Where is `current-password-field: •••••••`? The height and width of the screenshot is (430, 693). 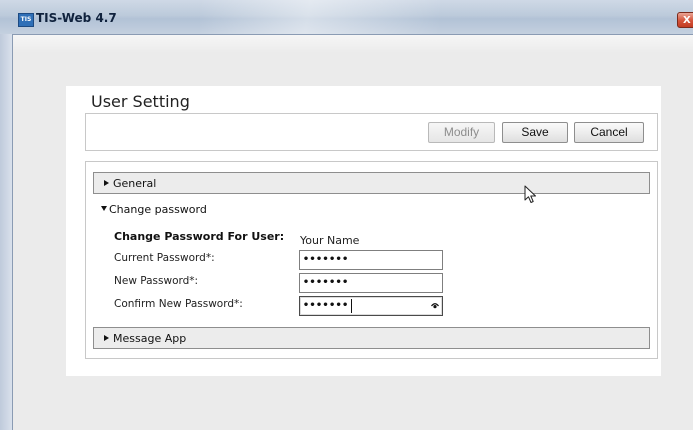 current-password-field: ••••••• is located at coordinates (371, 260).